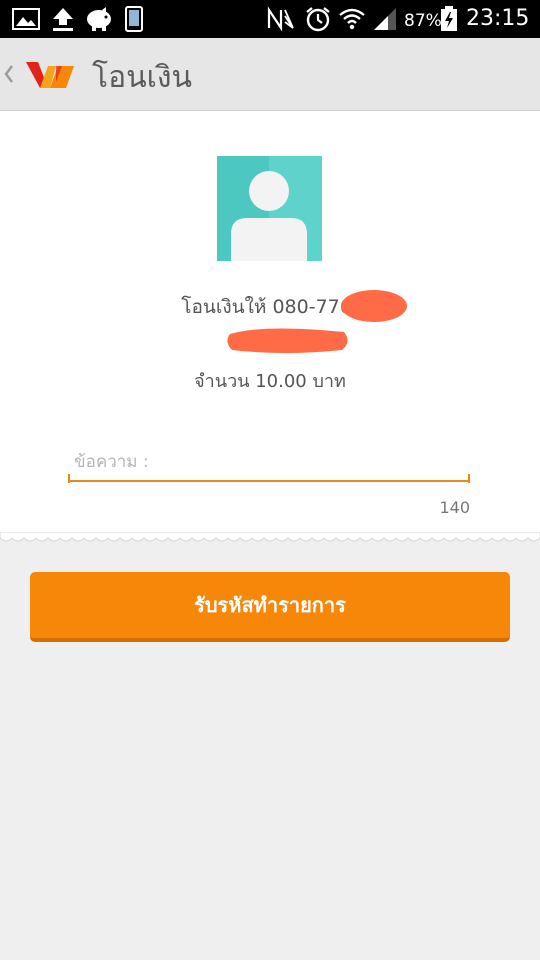  What do you see at coordinates (280, 19) in the screenshot?
I see `nfc-icon` at bounding box center [280, 19].